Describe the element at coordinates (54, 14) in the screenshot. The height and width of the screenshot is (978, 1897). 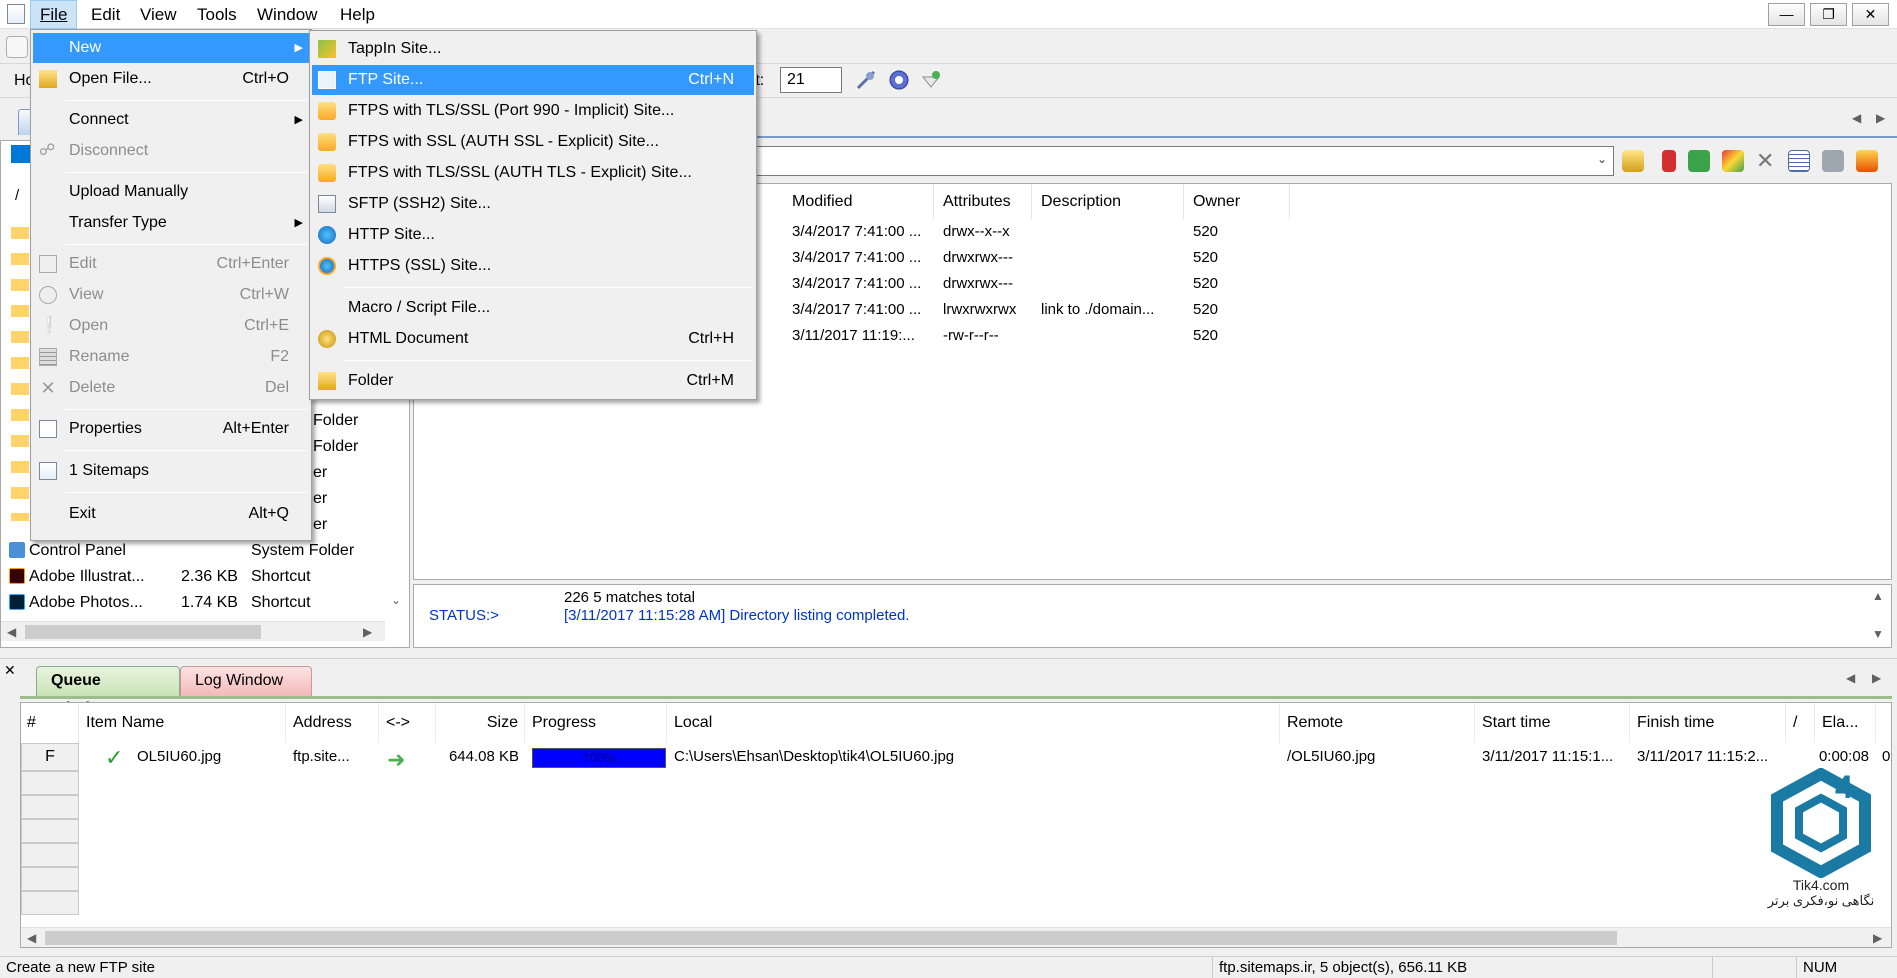
I see `menu-file: File` at that location.